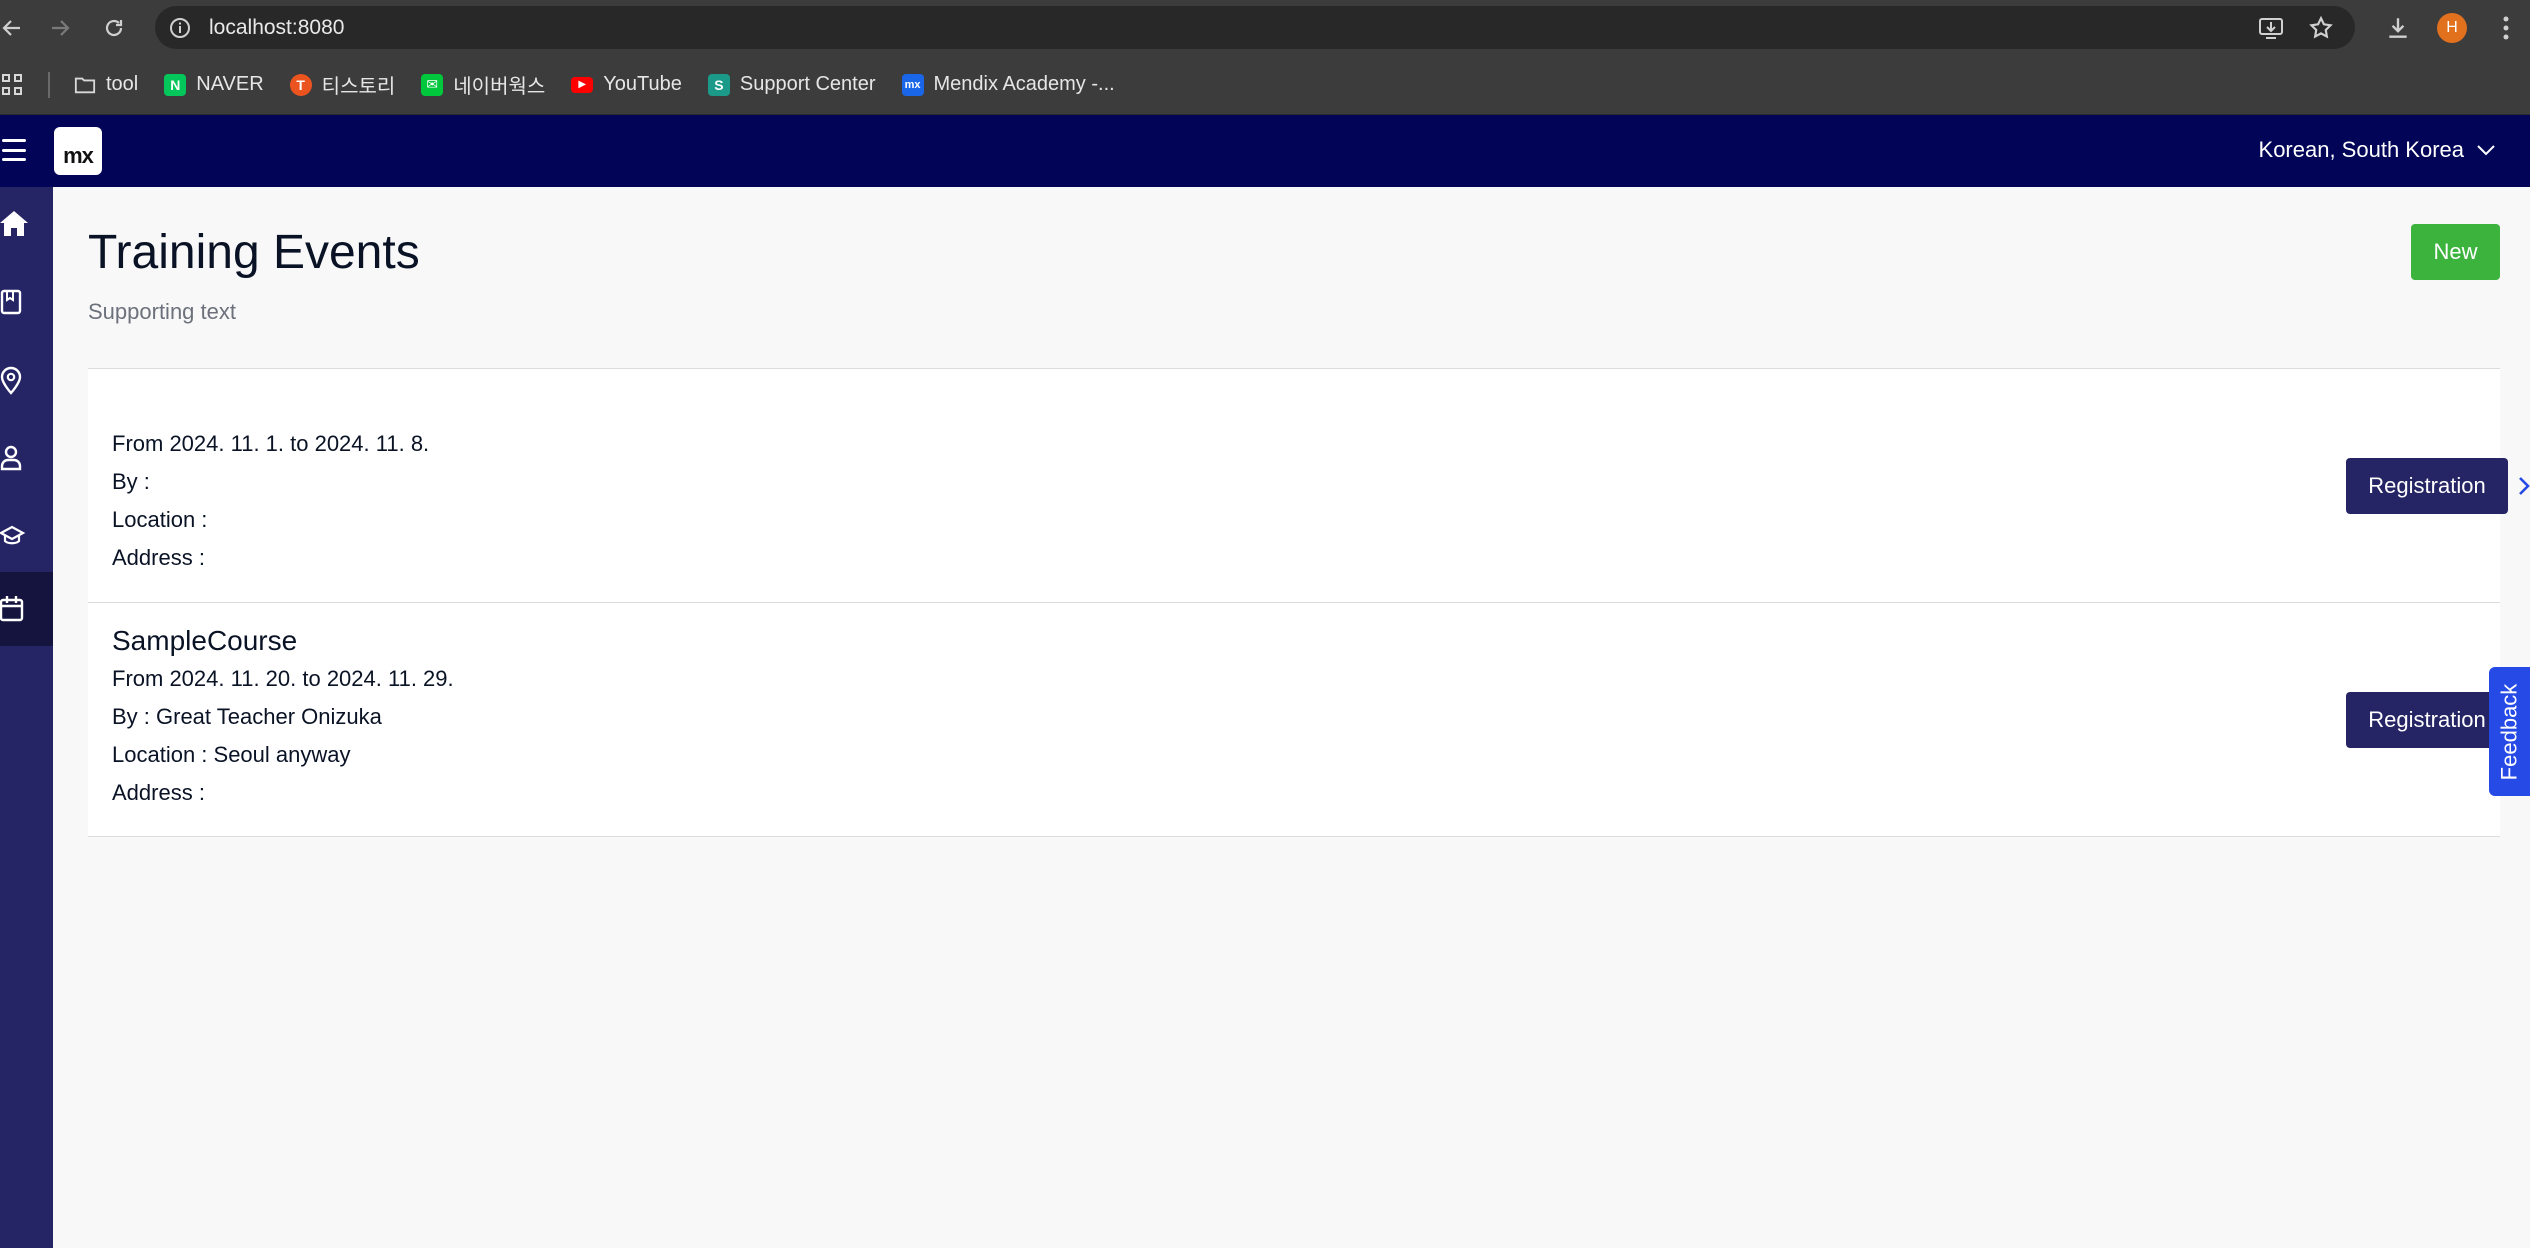 Image resolution: width=2530 pixels, height=1248 pixels. Describe the element at coordinates (283, 678) in the screenshot. I see `event-dates: From 2024. 11. 20. to 2024. 11. 29.` at that location.